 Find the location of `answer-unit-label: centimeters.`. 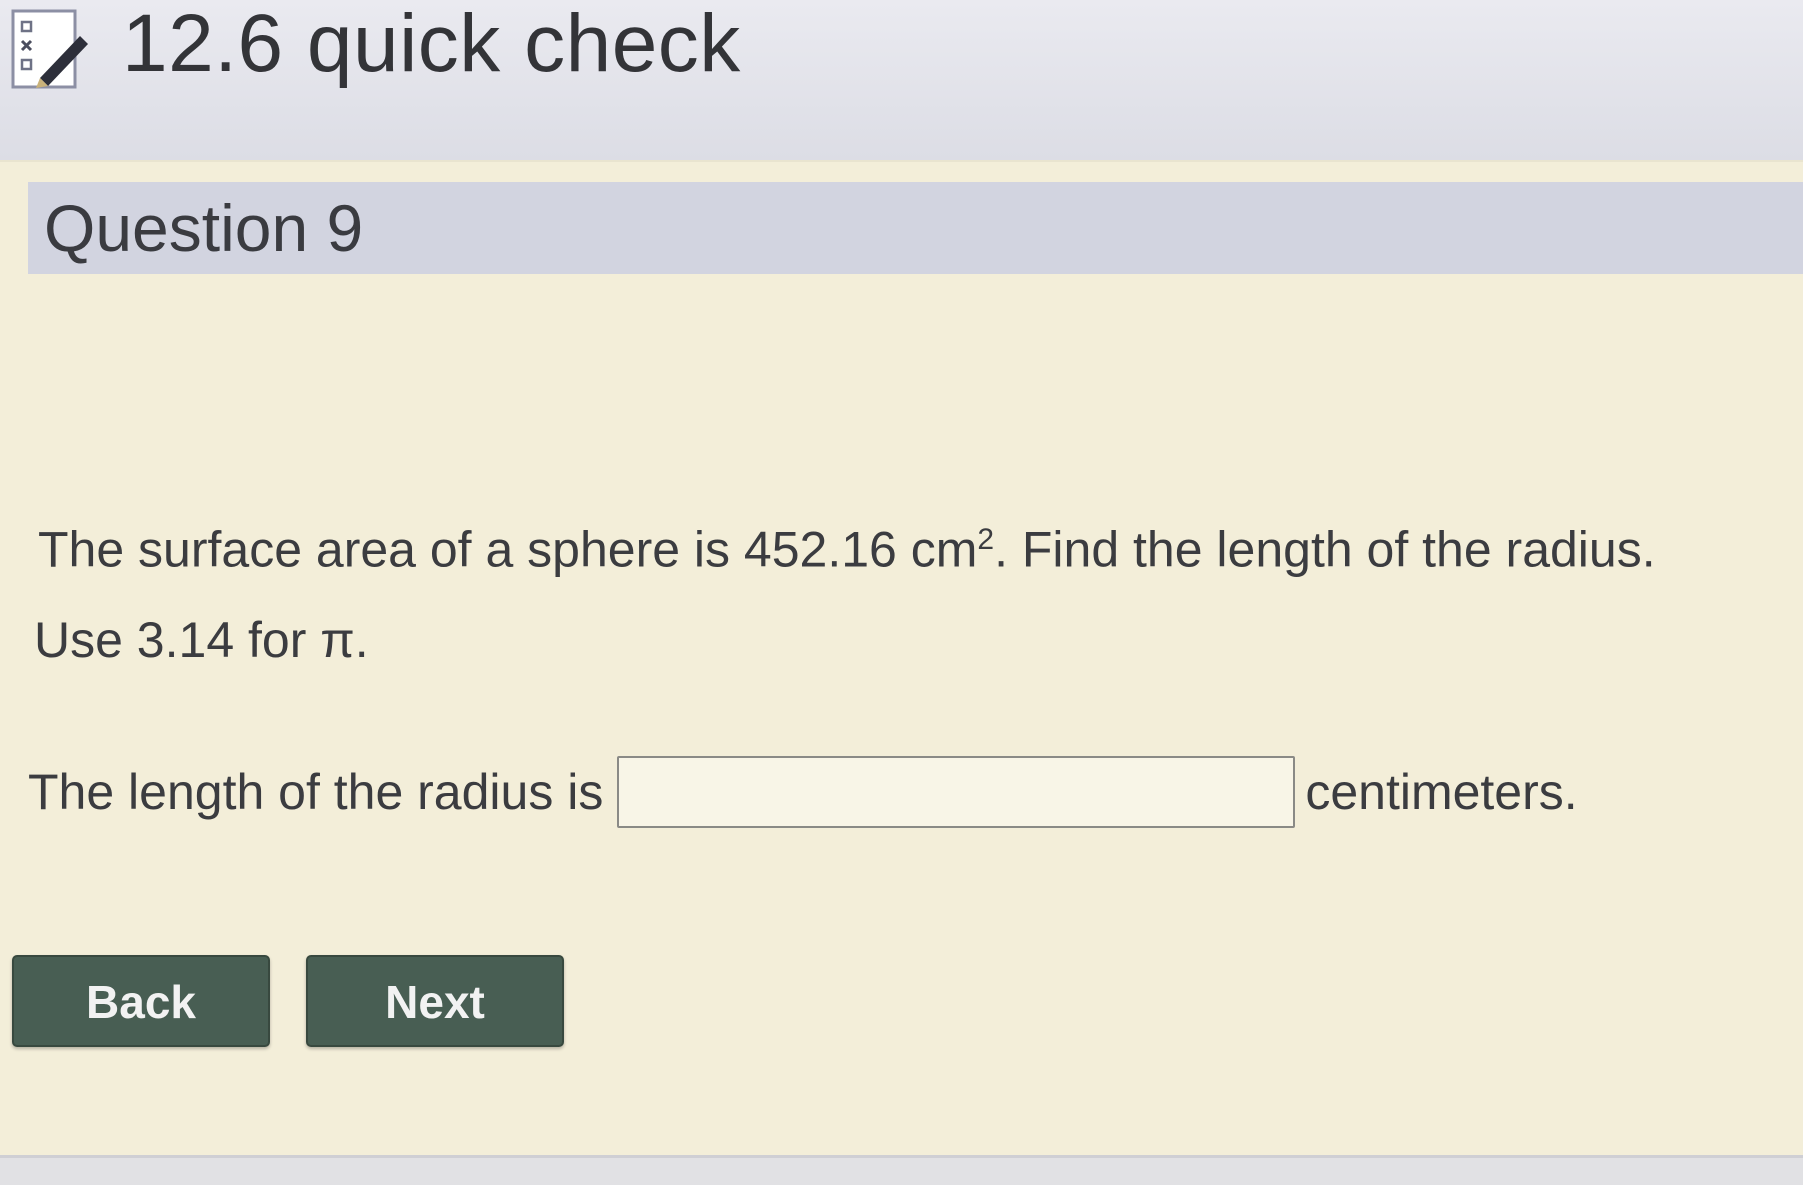

answer-unit-label: centimeters. is located at coordinates (1441, 792).